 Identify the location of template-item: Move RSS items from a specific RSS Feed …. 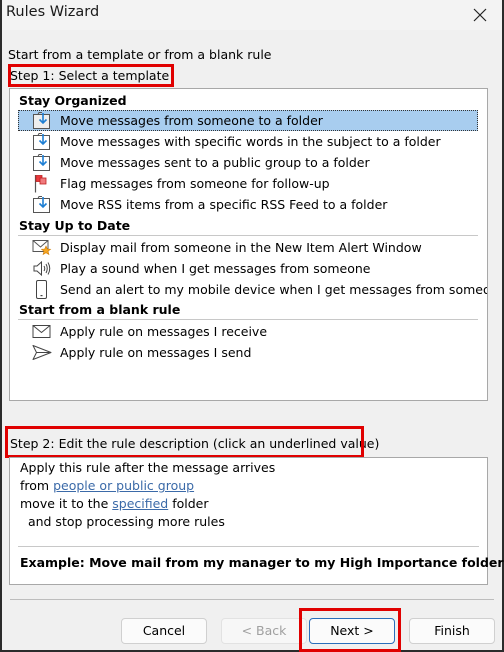
(248, 204).